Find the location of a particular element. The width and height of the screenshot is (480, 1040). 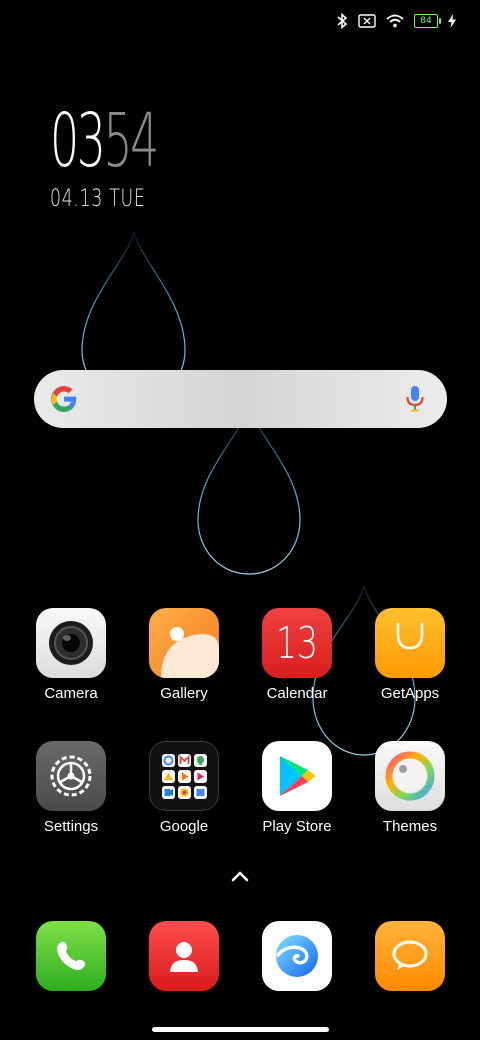

themes-icon is located at coordinates (410, 776).